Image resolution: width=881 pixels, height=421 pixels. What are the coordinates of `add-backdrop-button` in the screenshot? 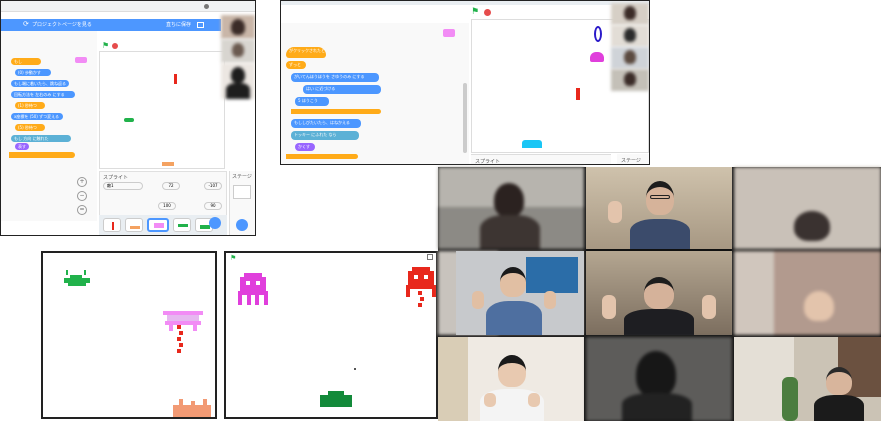 It's located at (242, 225).